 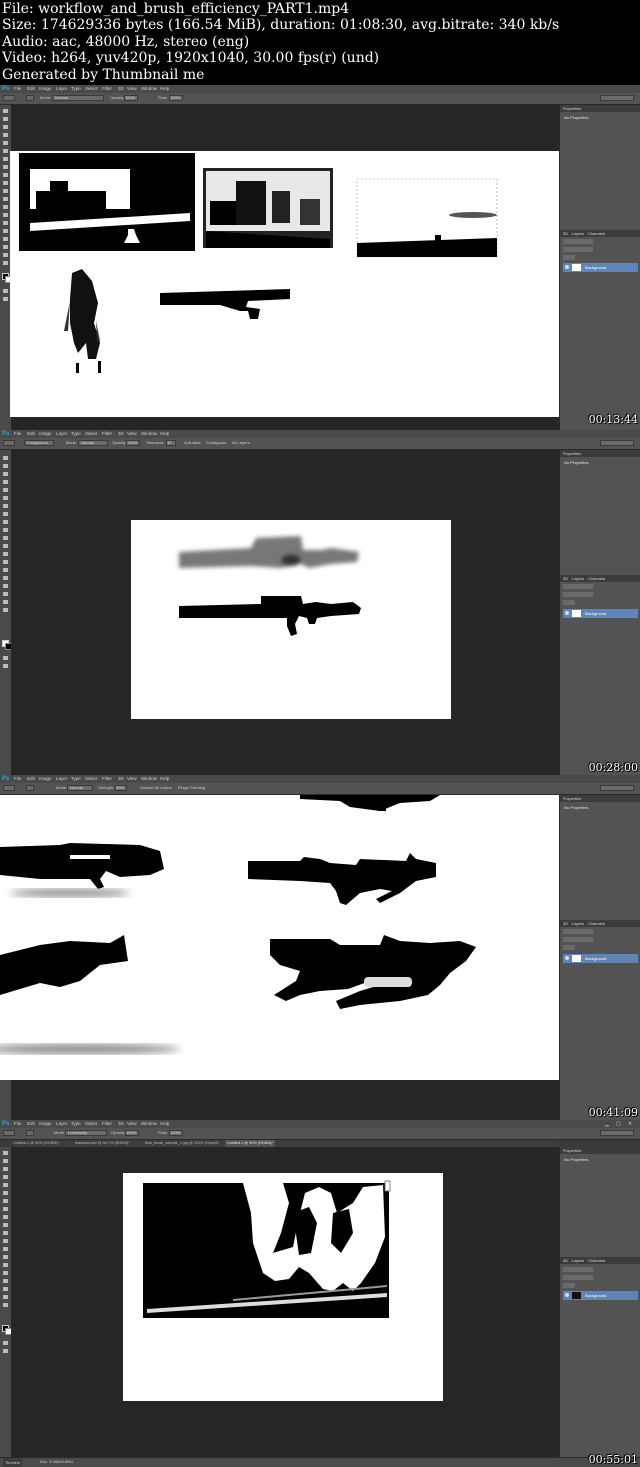 What do you see at coordinates (5, 1193) in the screenshot?
I see `eyedropper-tool-icon` at bounding box center [5, 1193].